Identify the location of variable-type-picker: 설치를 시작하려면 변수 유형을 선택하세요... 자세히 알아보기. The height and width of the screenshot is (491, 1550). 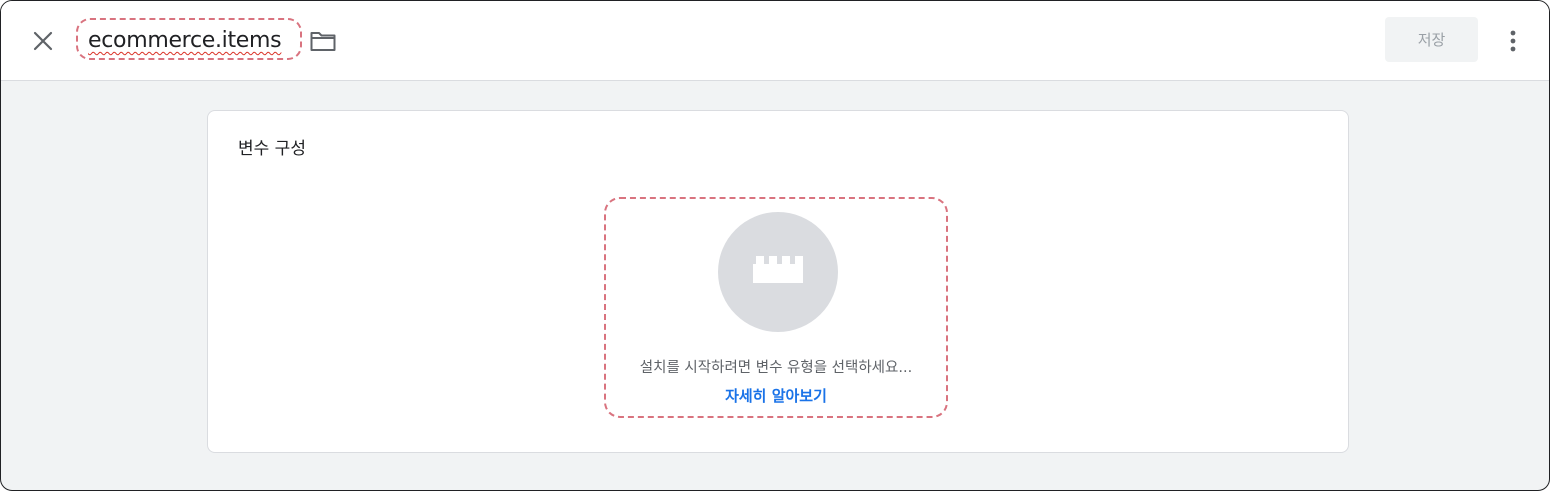
(776, 307).